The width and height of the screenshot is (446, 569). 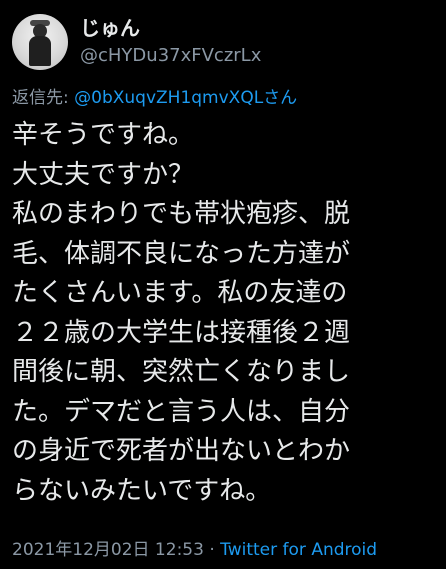 I want to click on user-names: じゅん @cHYDu37xFVczrLx, so click(x=170, y=42).